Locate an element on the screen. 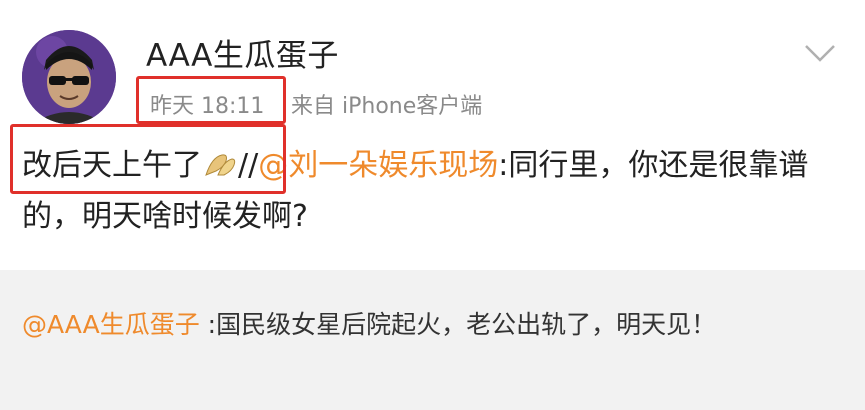  username: AAA生瓜蛋子 is located at coordinates (242, 52).